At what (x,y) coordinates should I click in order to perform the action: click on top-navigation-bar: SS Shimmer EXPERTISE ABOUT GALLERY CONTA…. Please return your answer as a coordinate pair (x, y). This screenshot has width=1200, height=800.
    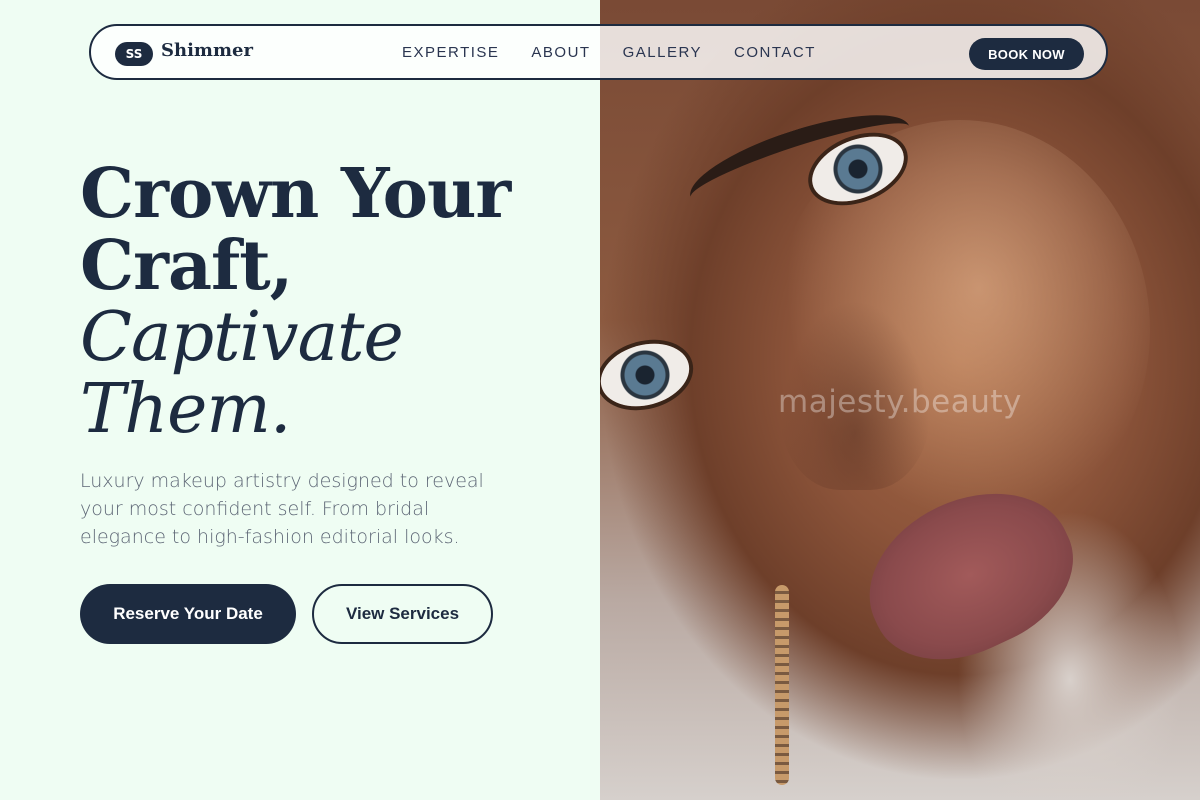
    Looking at the image, I should click on (598, 52).